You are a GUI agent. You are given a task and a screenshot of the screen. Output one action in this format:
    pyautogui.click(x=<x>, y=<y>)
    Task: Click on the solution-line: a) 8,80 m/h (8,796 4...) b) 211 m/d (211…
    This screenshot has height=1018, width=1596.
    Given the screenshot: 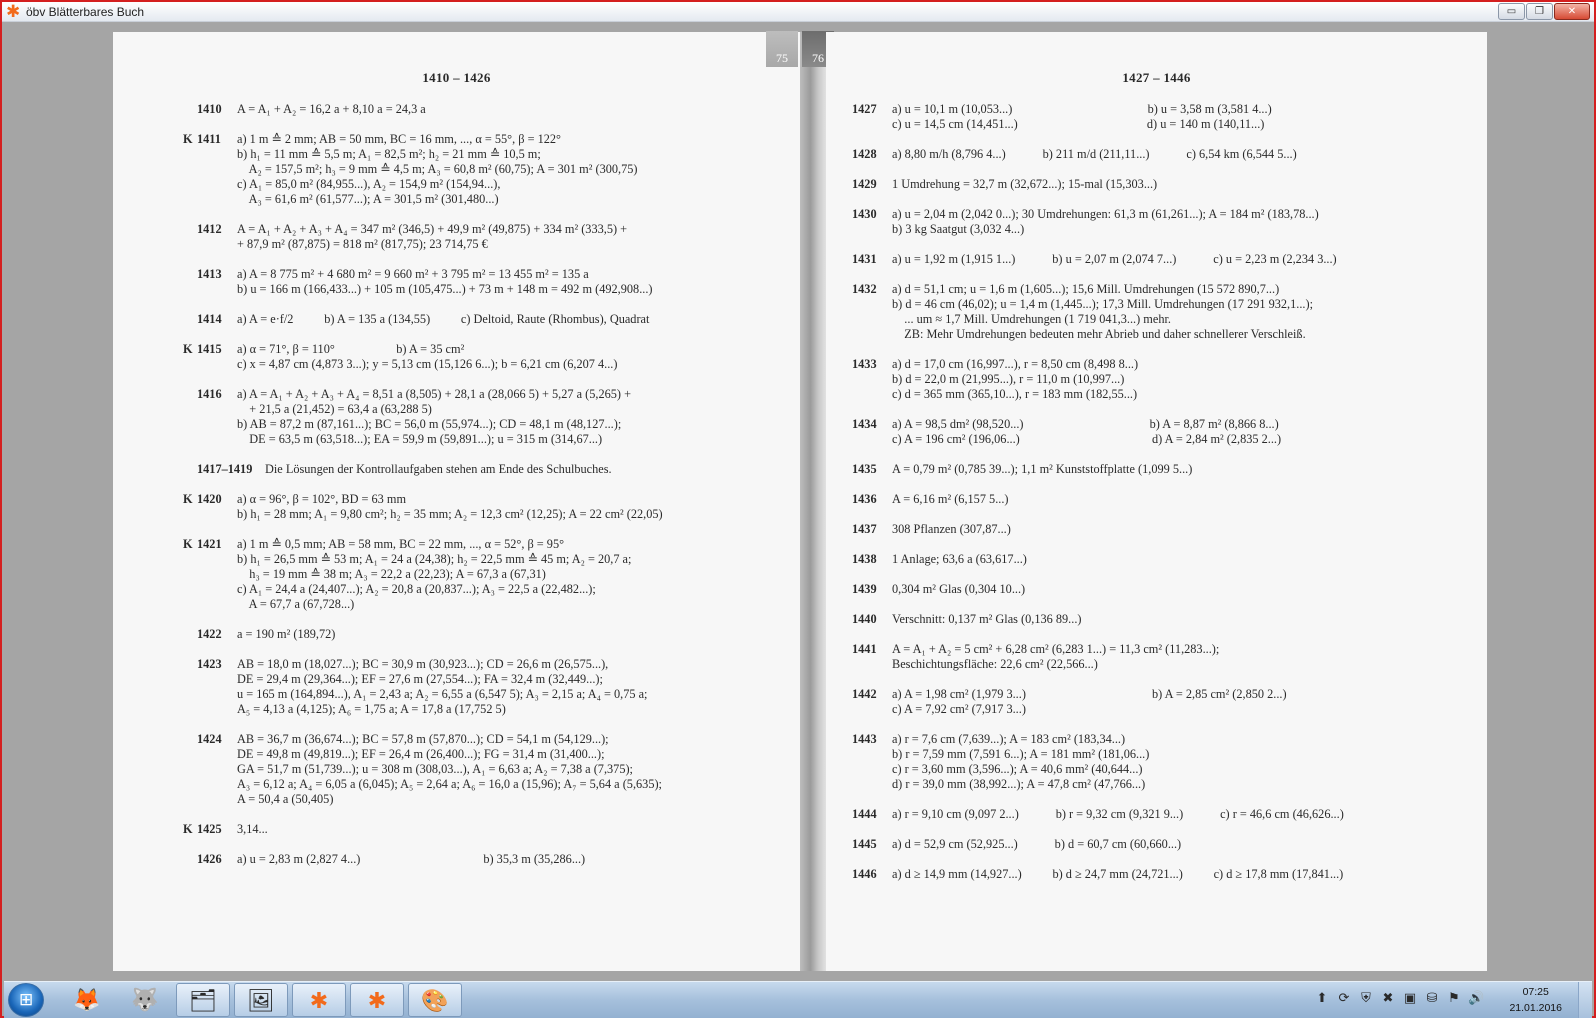 What is the action you would take?
    pyautogui.click(x=1094, y=154)
    